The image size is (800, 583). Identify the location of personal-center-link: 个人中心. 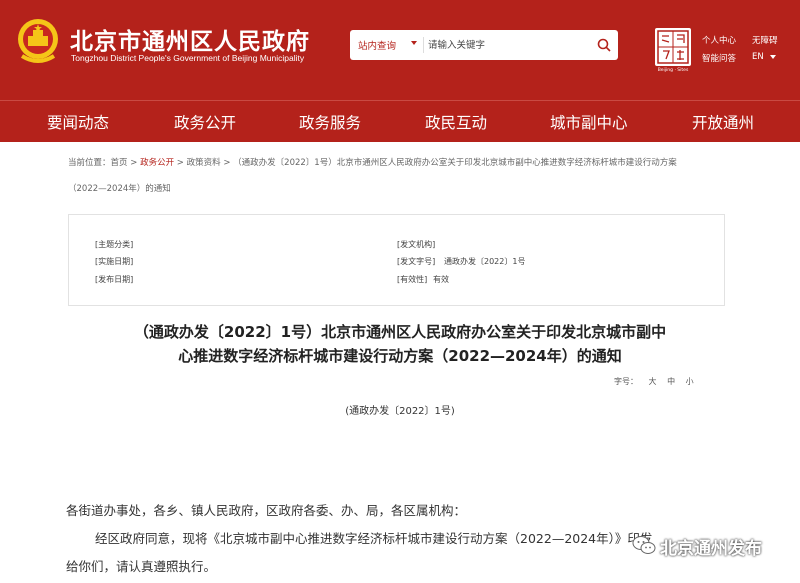
(719, 40).